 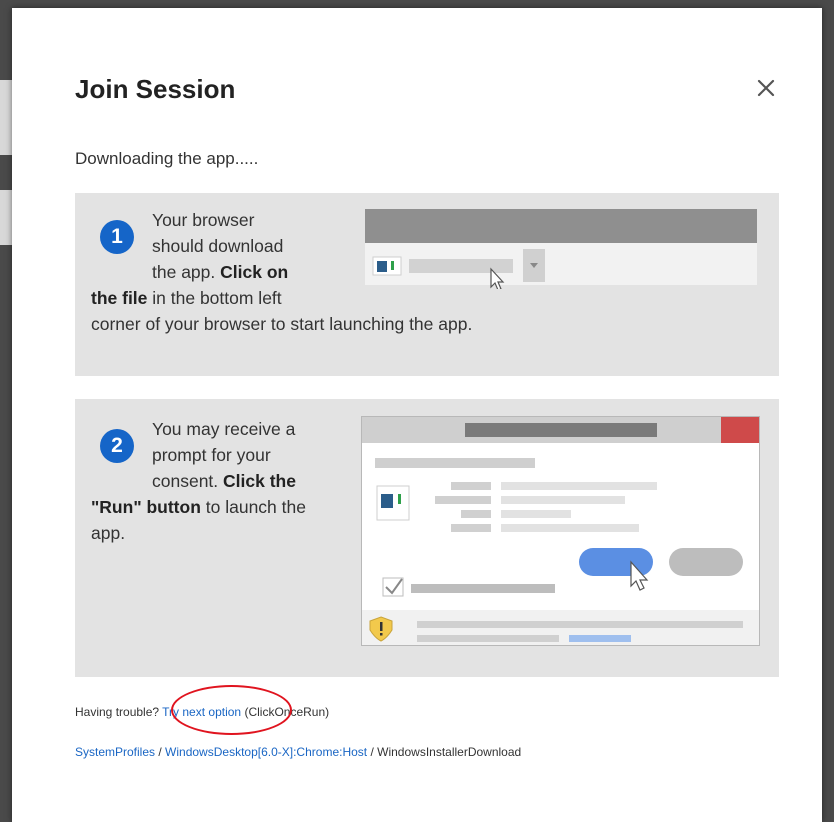 What do you see at coordinates (224, 429) in the screenshot?
I see `step-text-line: You may receive a` at bounding box center [224, 429].